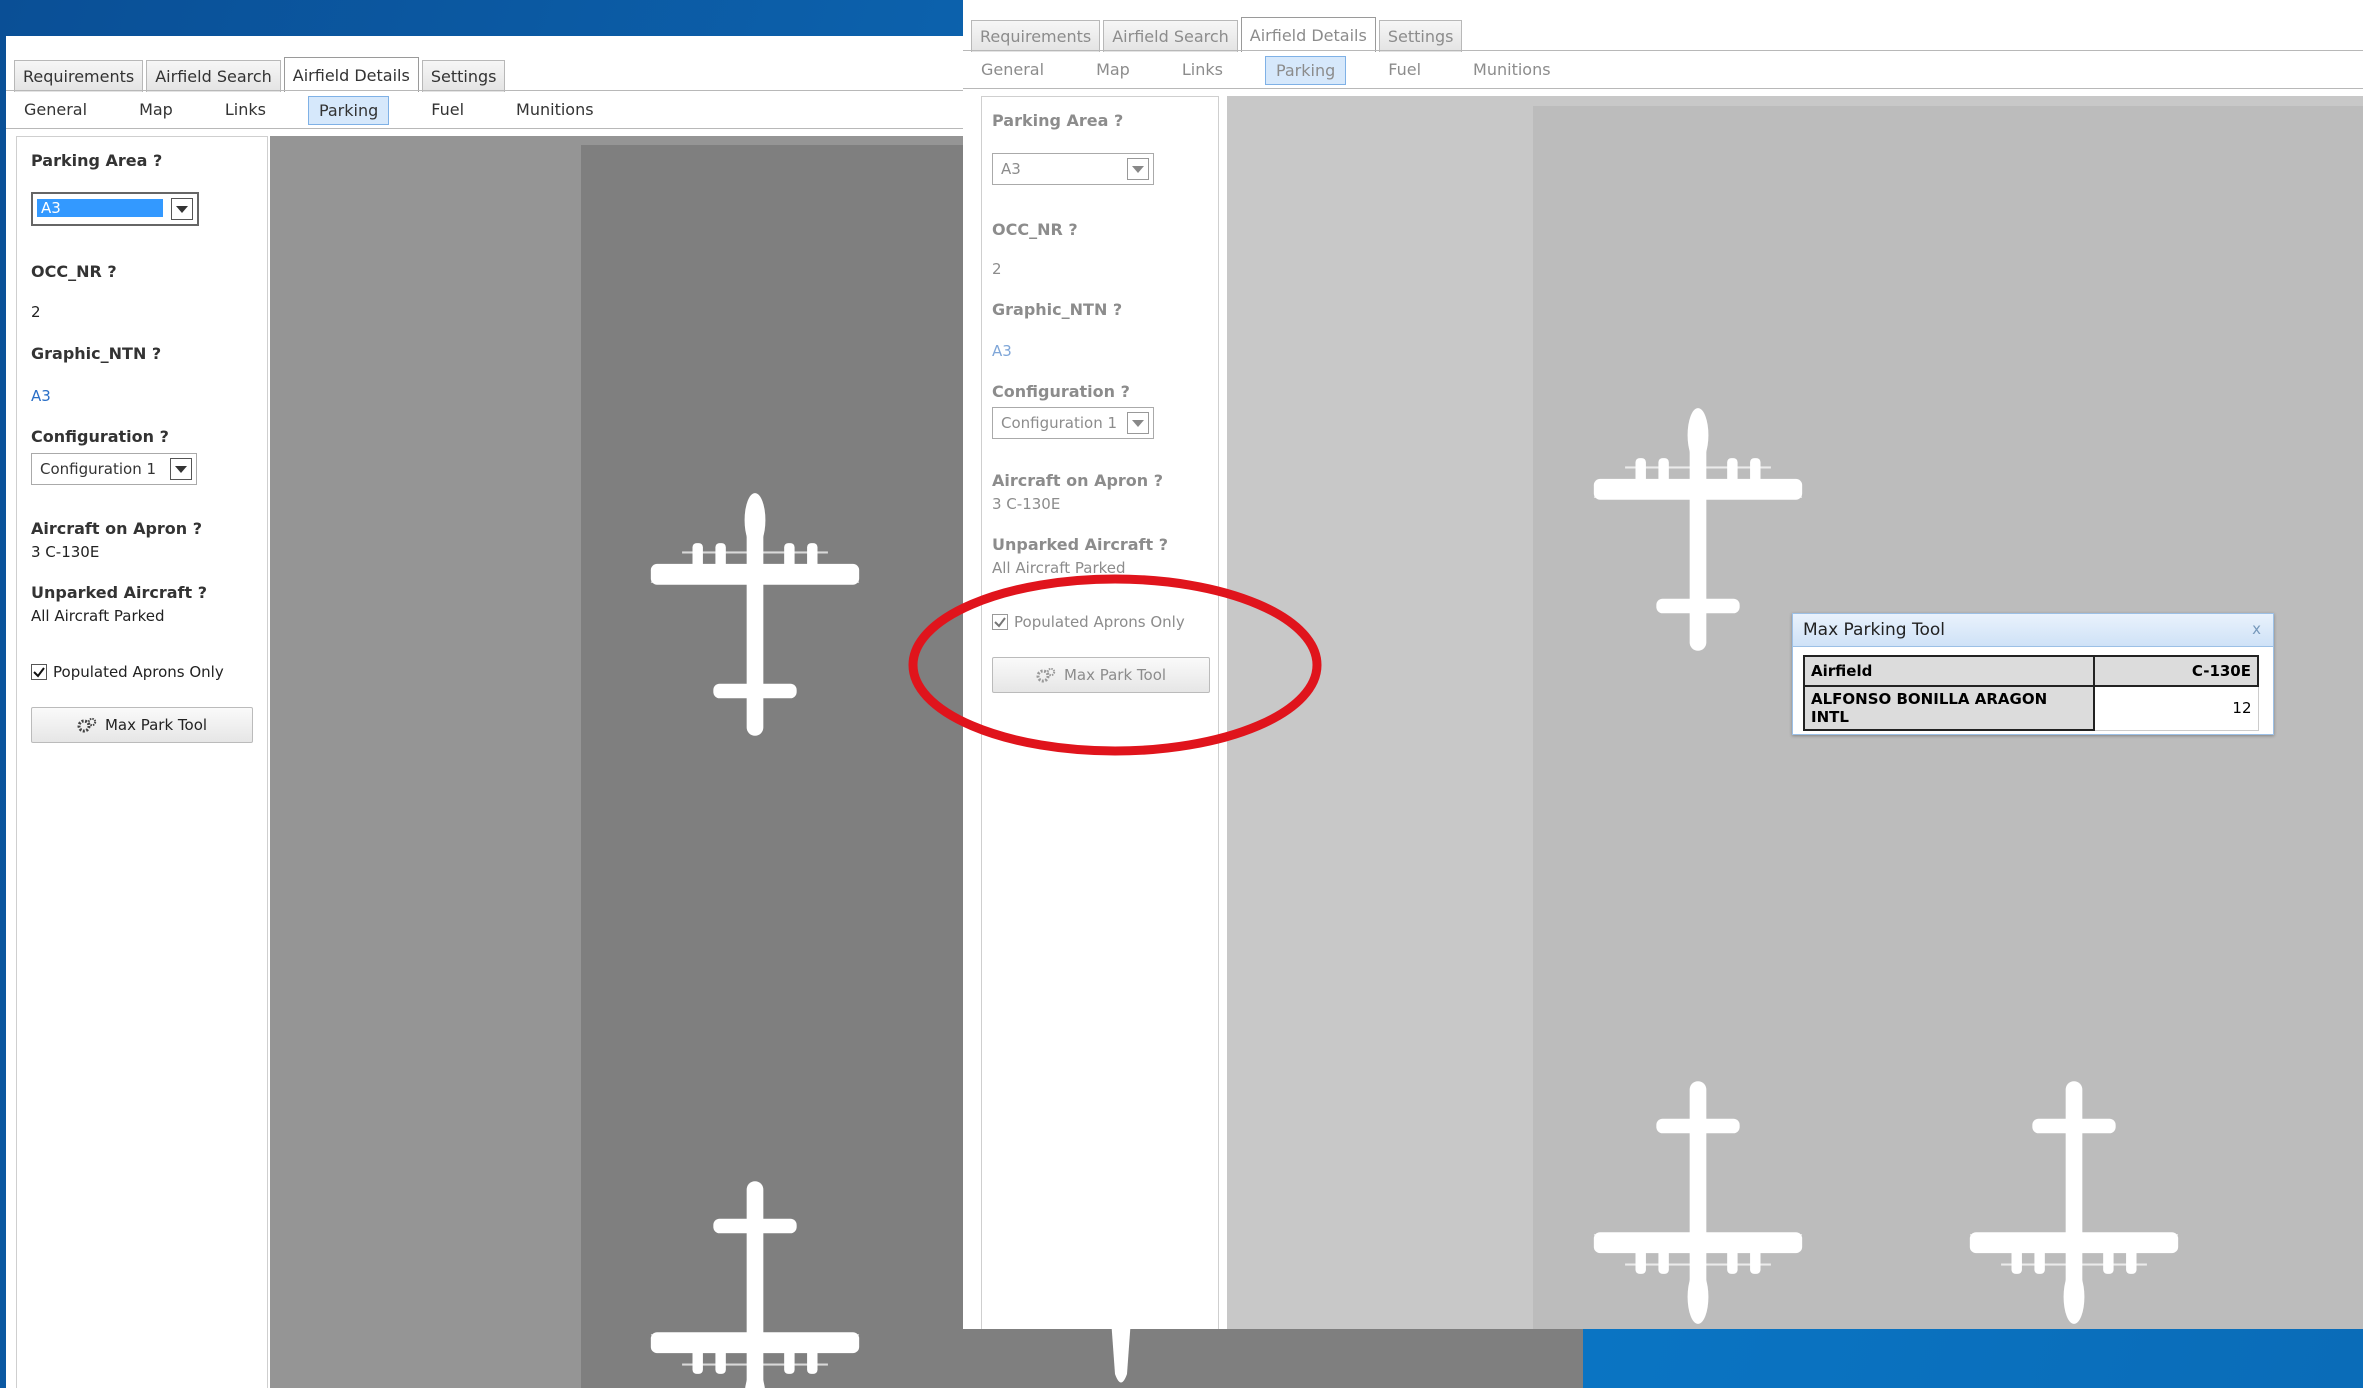 The width and height of the screenshot is (2363, 1388). Describe the element at coordinates (87, 725) in the screenshot. I see `gears-icon` at that location.